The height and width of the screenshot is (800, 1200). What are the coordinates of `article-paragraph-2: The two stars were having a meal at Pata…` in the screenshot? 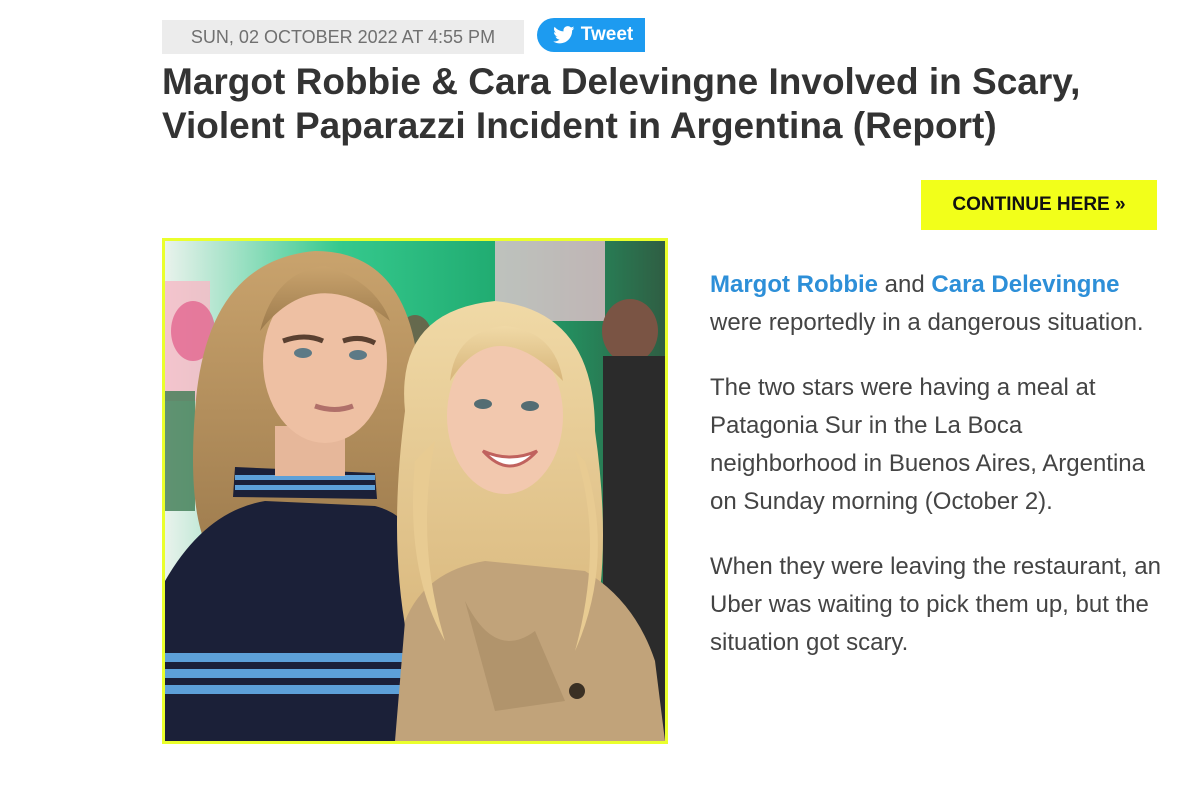 It's located at (927, 444).